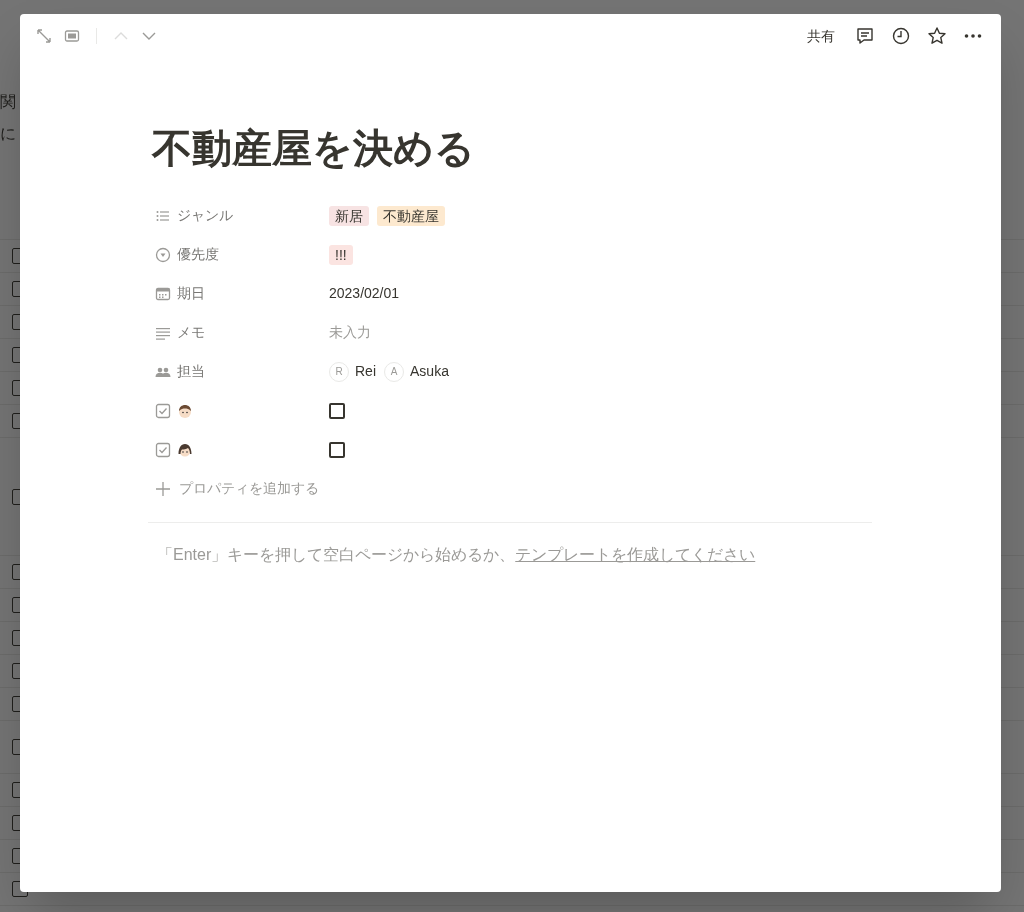  Describe the element at coordinates (72, 36) in the screenshot. I see `panel-icon` at that location.